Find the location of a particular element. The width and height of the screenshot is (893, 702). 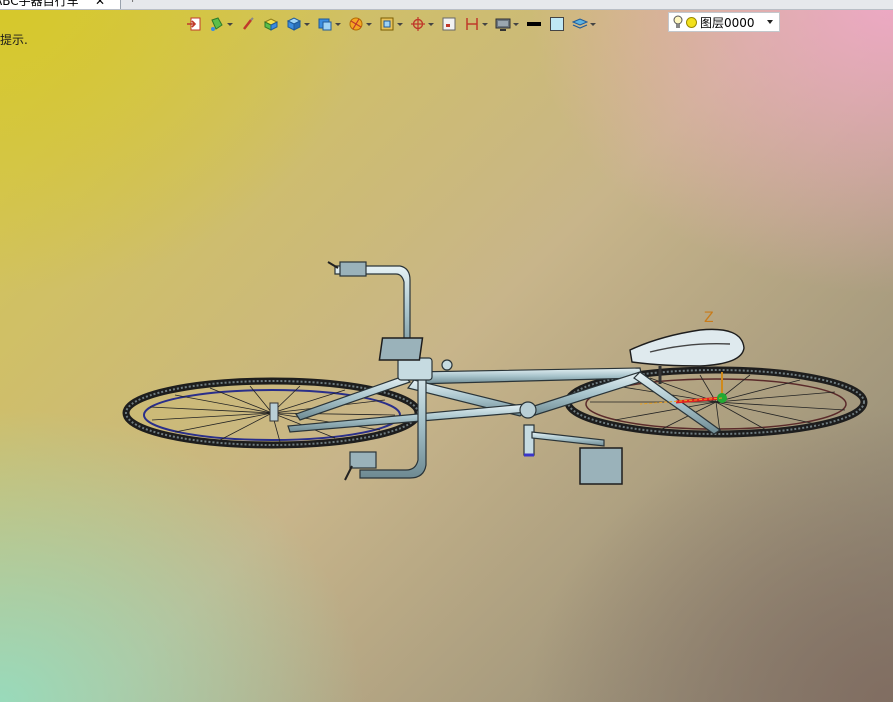

front-wheel is located at coordinates (716, 402).